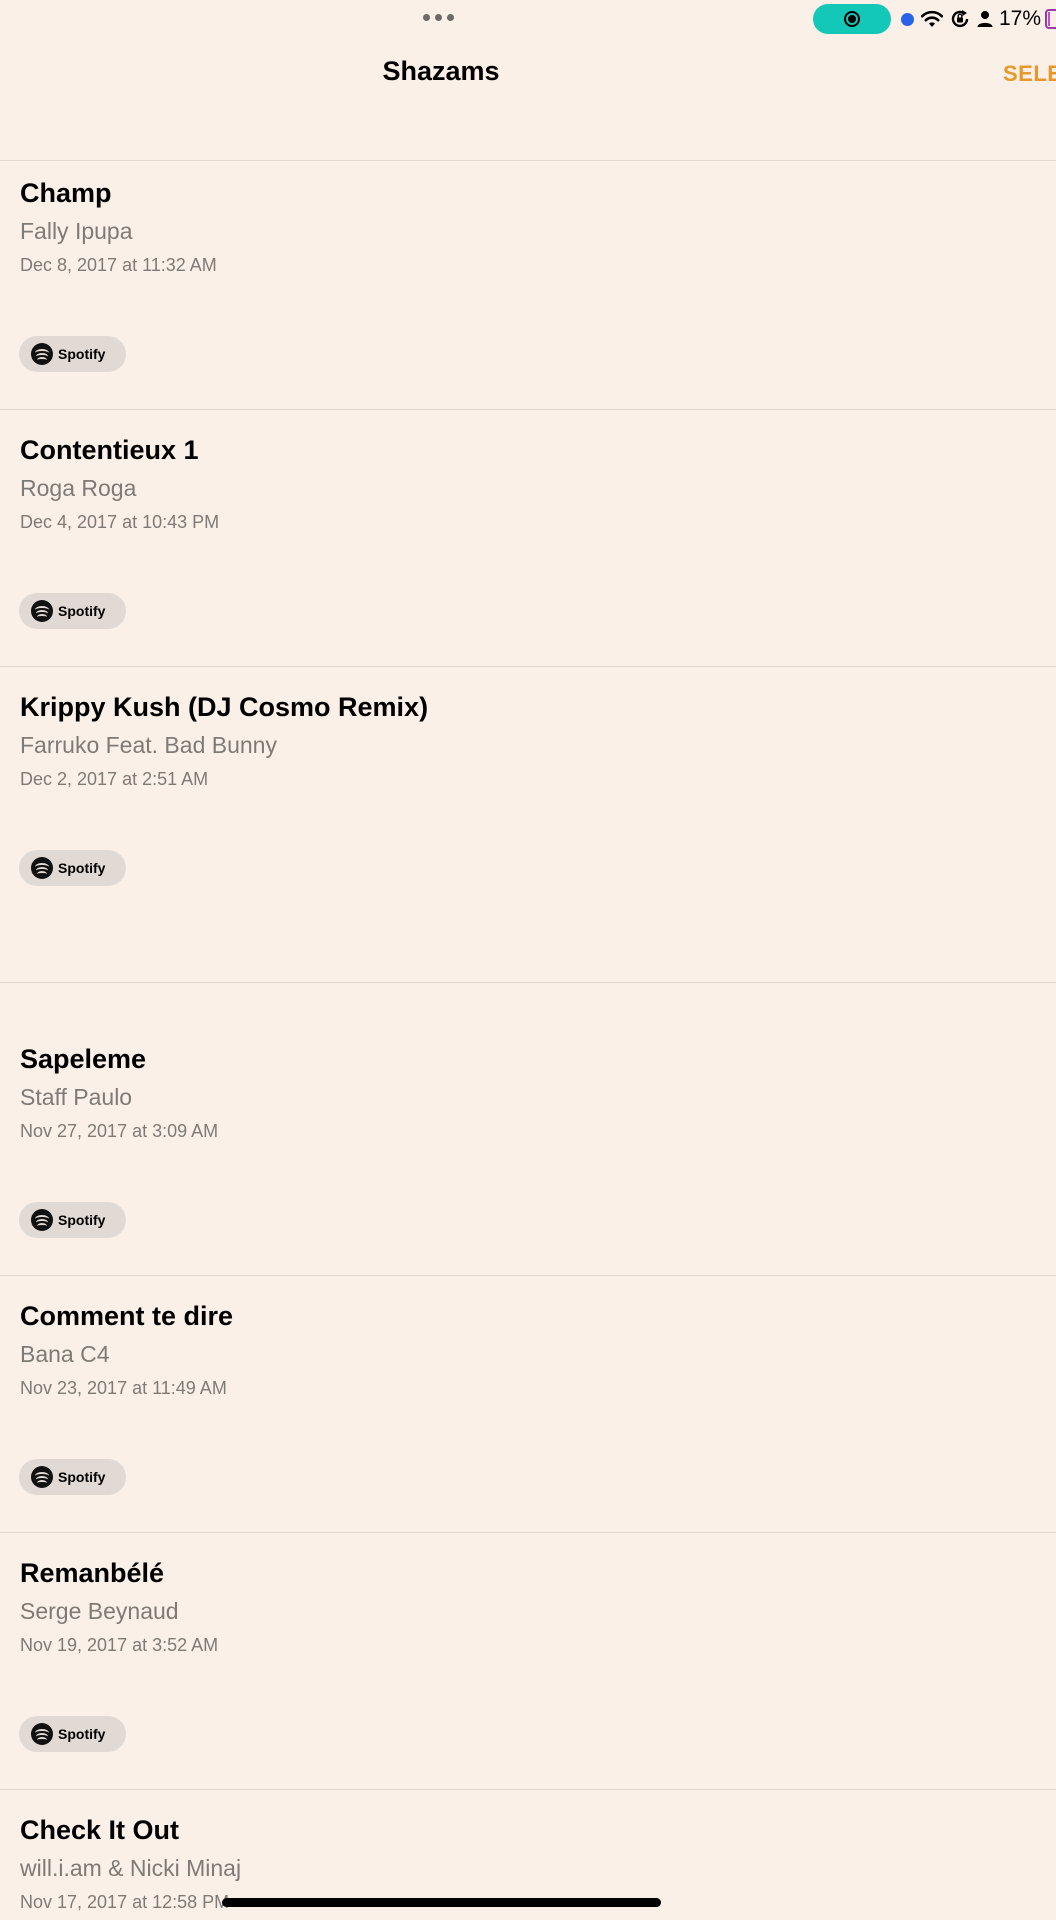 This screenshot has height=1920, width=1056. What do you see at coordinates (76, 1097) in the screenshot?
I see `track-artist: Staff Paulo` at bounding box center [76, 1097].